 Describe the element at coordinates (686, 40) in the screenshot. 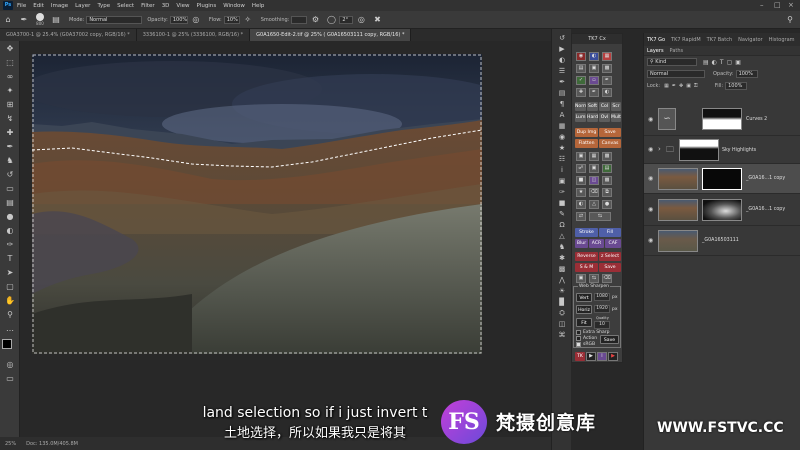

I see `tab-tk7-rapidm: TK7 RapidM` at that location.